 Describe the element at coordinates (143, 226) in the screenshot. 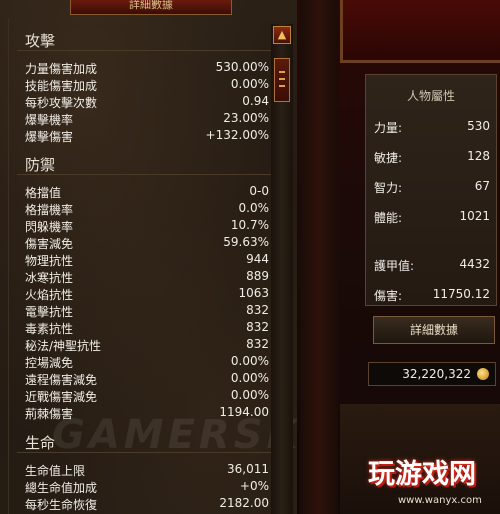

I see `stat-row: 閃躲機率 10.7%` at that location.